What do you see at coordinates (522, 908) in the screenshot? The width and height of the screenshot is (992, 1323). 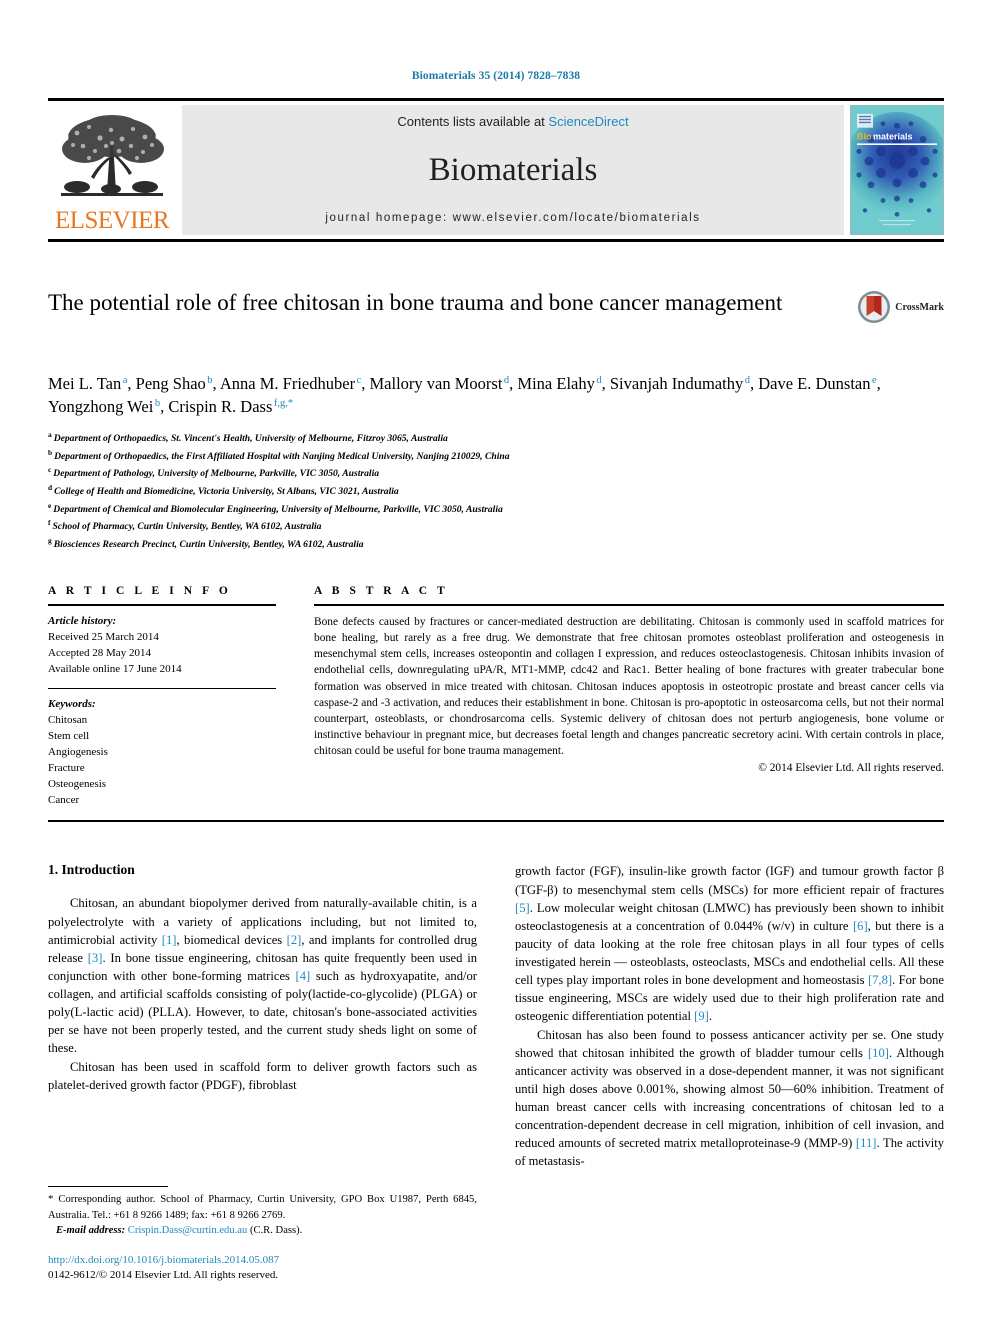 I see `citation-ref: [5]` at bounding box center [522, 908].